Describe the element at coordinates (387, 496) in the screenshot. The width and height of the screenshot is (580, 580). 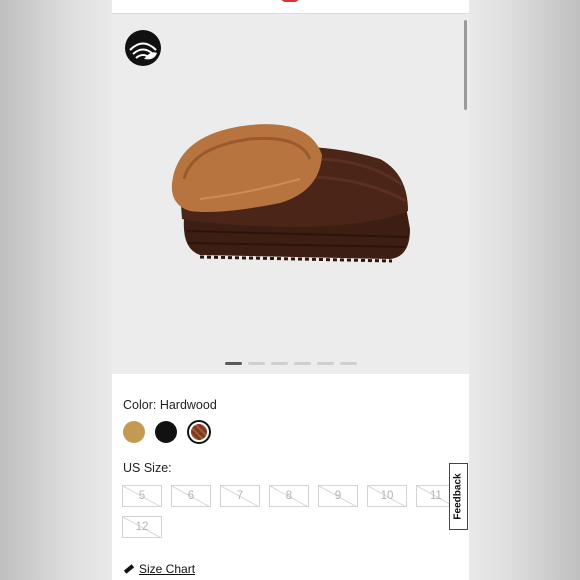
I see `size-option: 10` at that location.